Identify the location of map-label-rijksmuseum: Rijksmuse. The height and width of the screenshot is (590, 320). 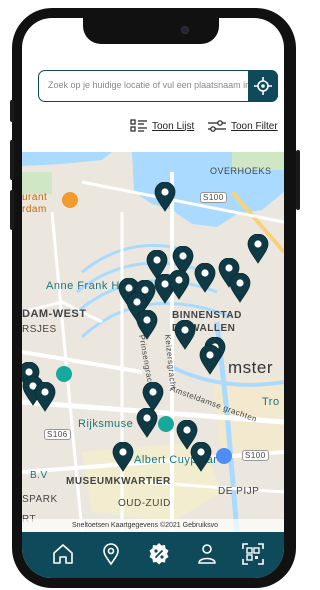
(106, 424).